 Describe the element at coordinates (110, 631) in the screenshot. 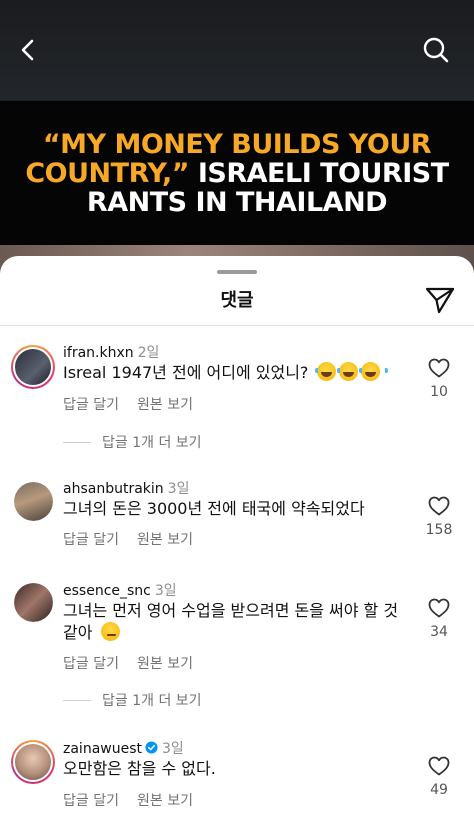

I see `smirk-emoji-icon` at that location.